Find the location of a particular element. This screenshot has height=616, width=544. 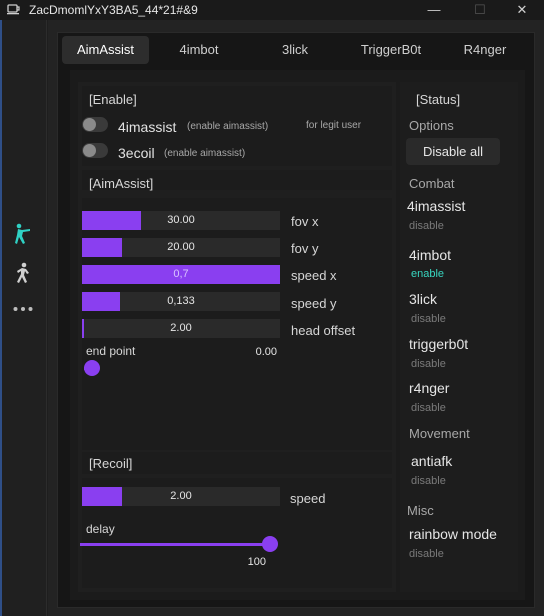

left-edge-strip is located at coordinates (1, 318).